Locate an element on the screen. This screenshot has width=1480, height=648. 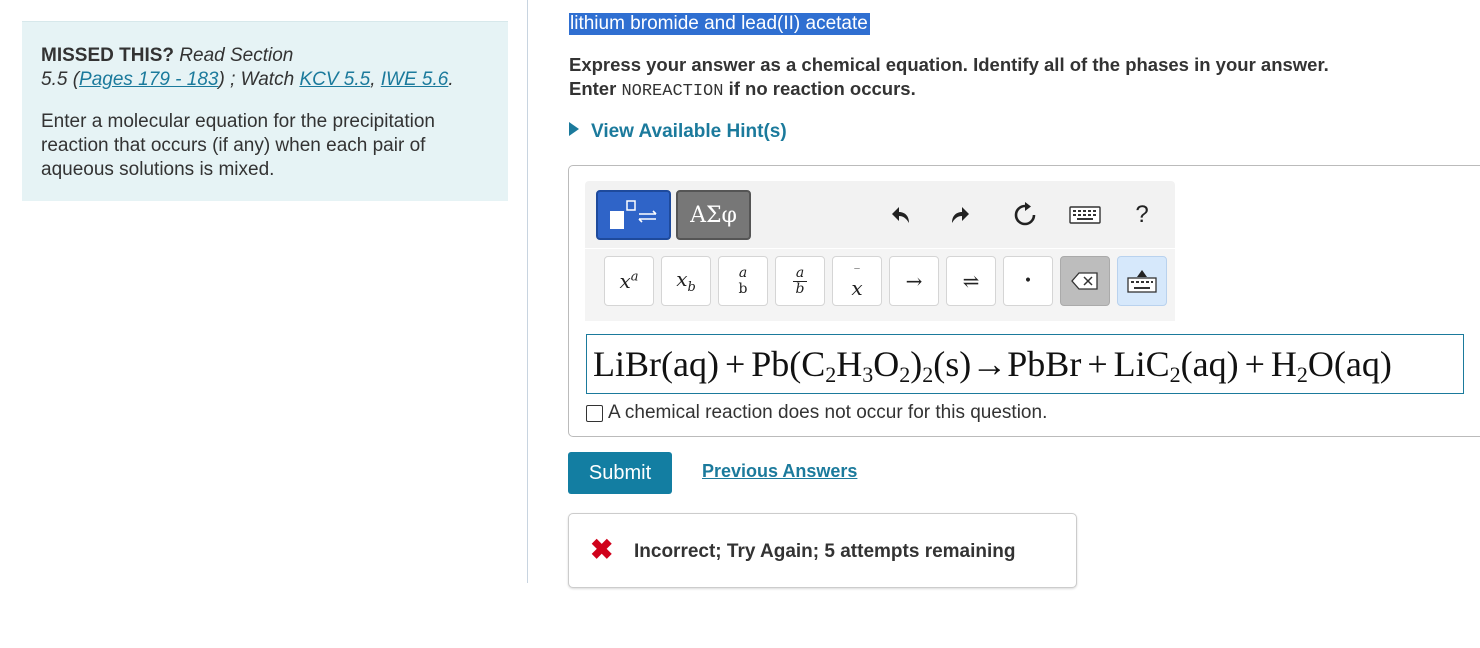
stacked-fraction-key: ab is located at coordinates (800, 281).